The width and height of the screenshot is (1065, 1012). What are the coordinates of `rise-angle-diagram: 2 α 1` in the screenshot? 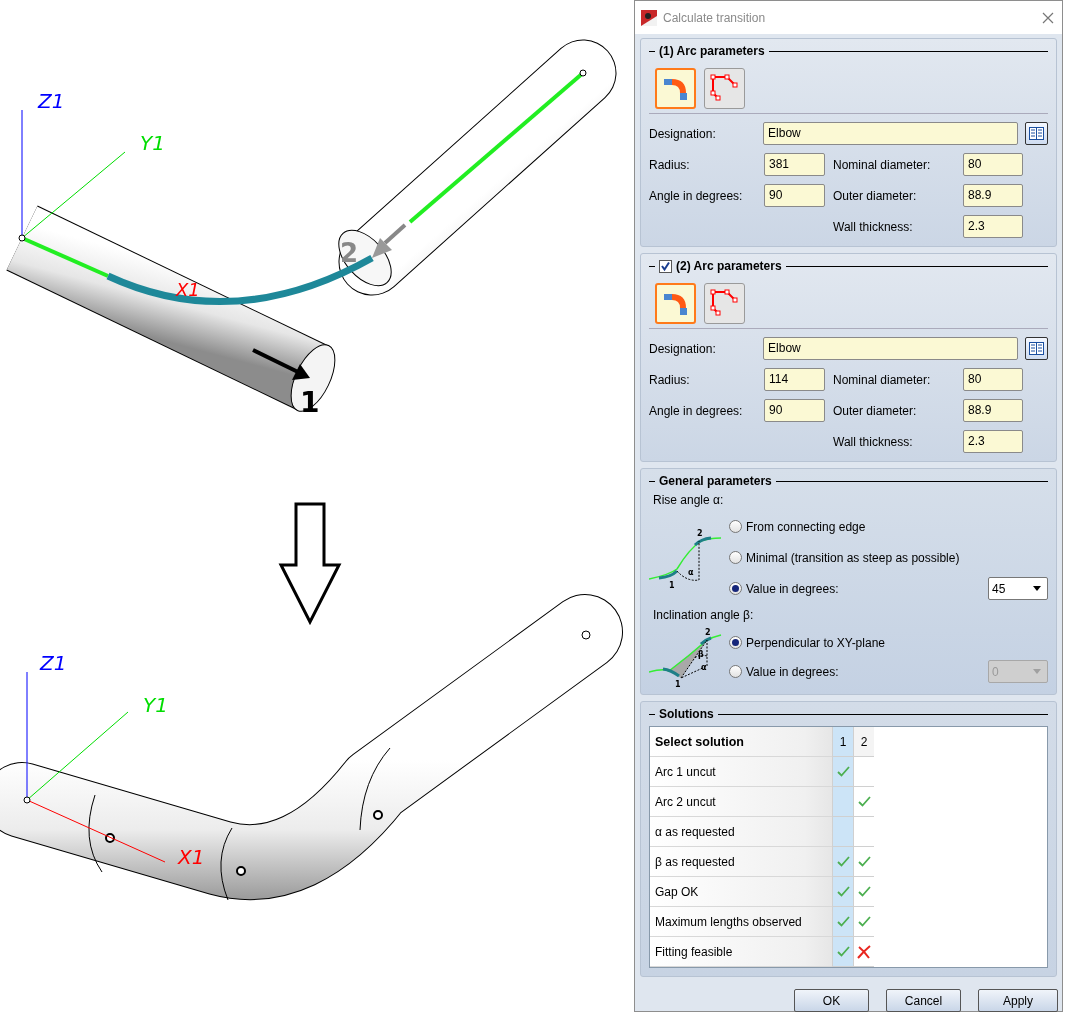 It's located at (686, 557).